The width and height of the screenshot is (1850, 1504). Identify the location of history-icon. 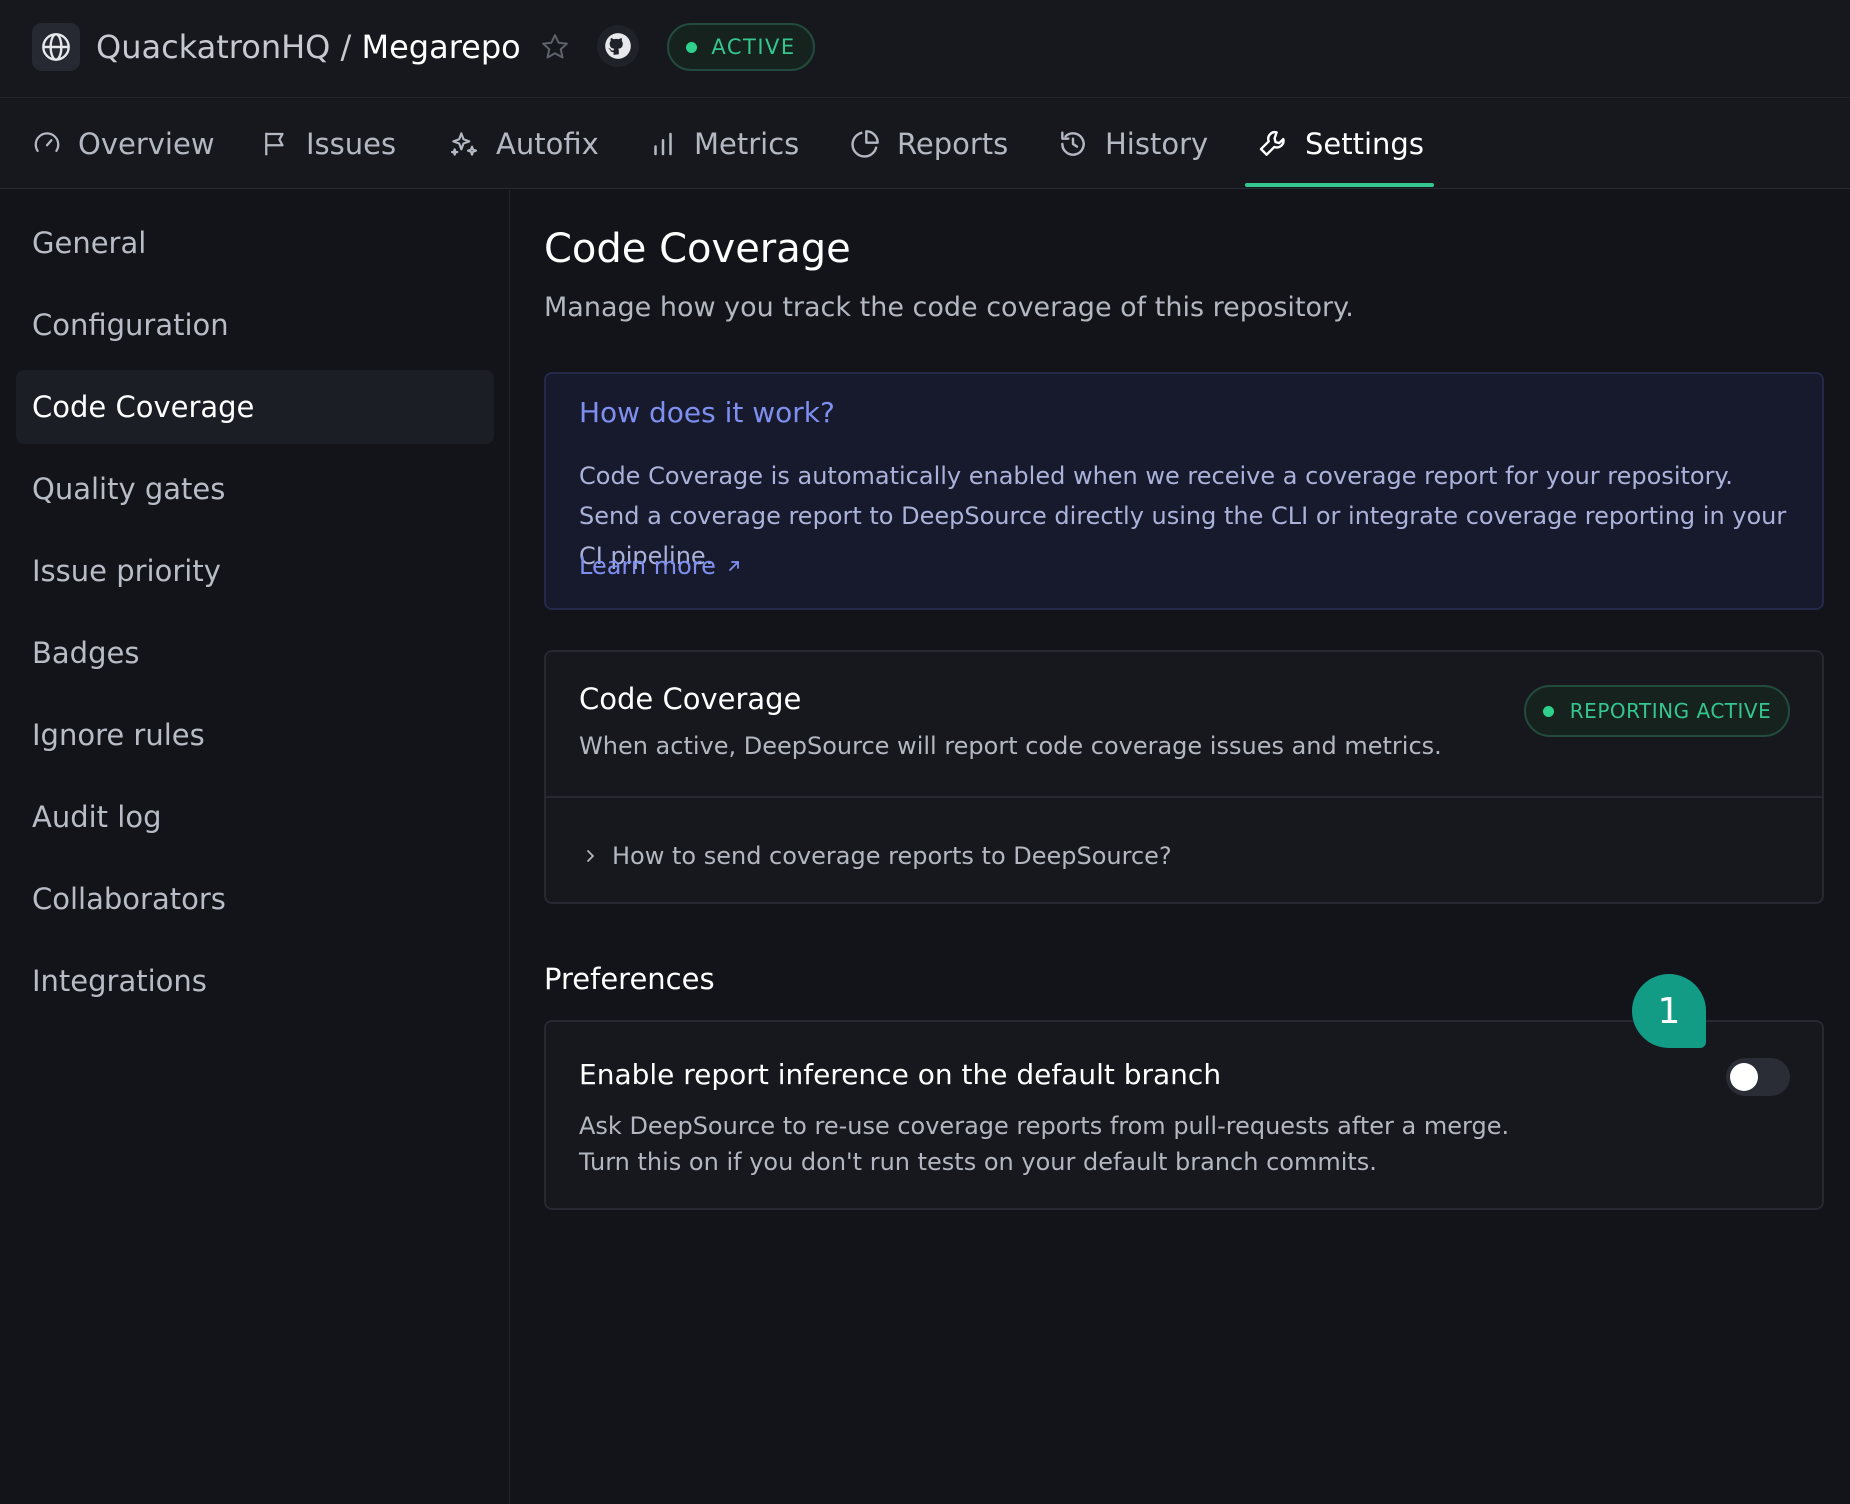
(1073, 143).